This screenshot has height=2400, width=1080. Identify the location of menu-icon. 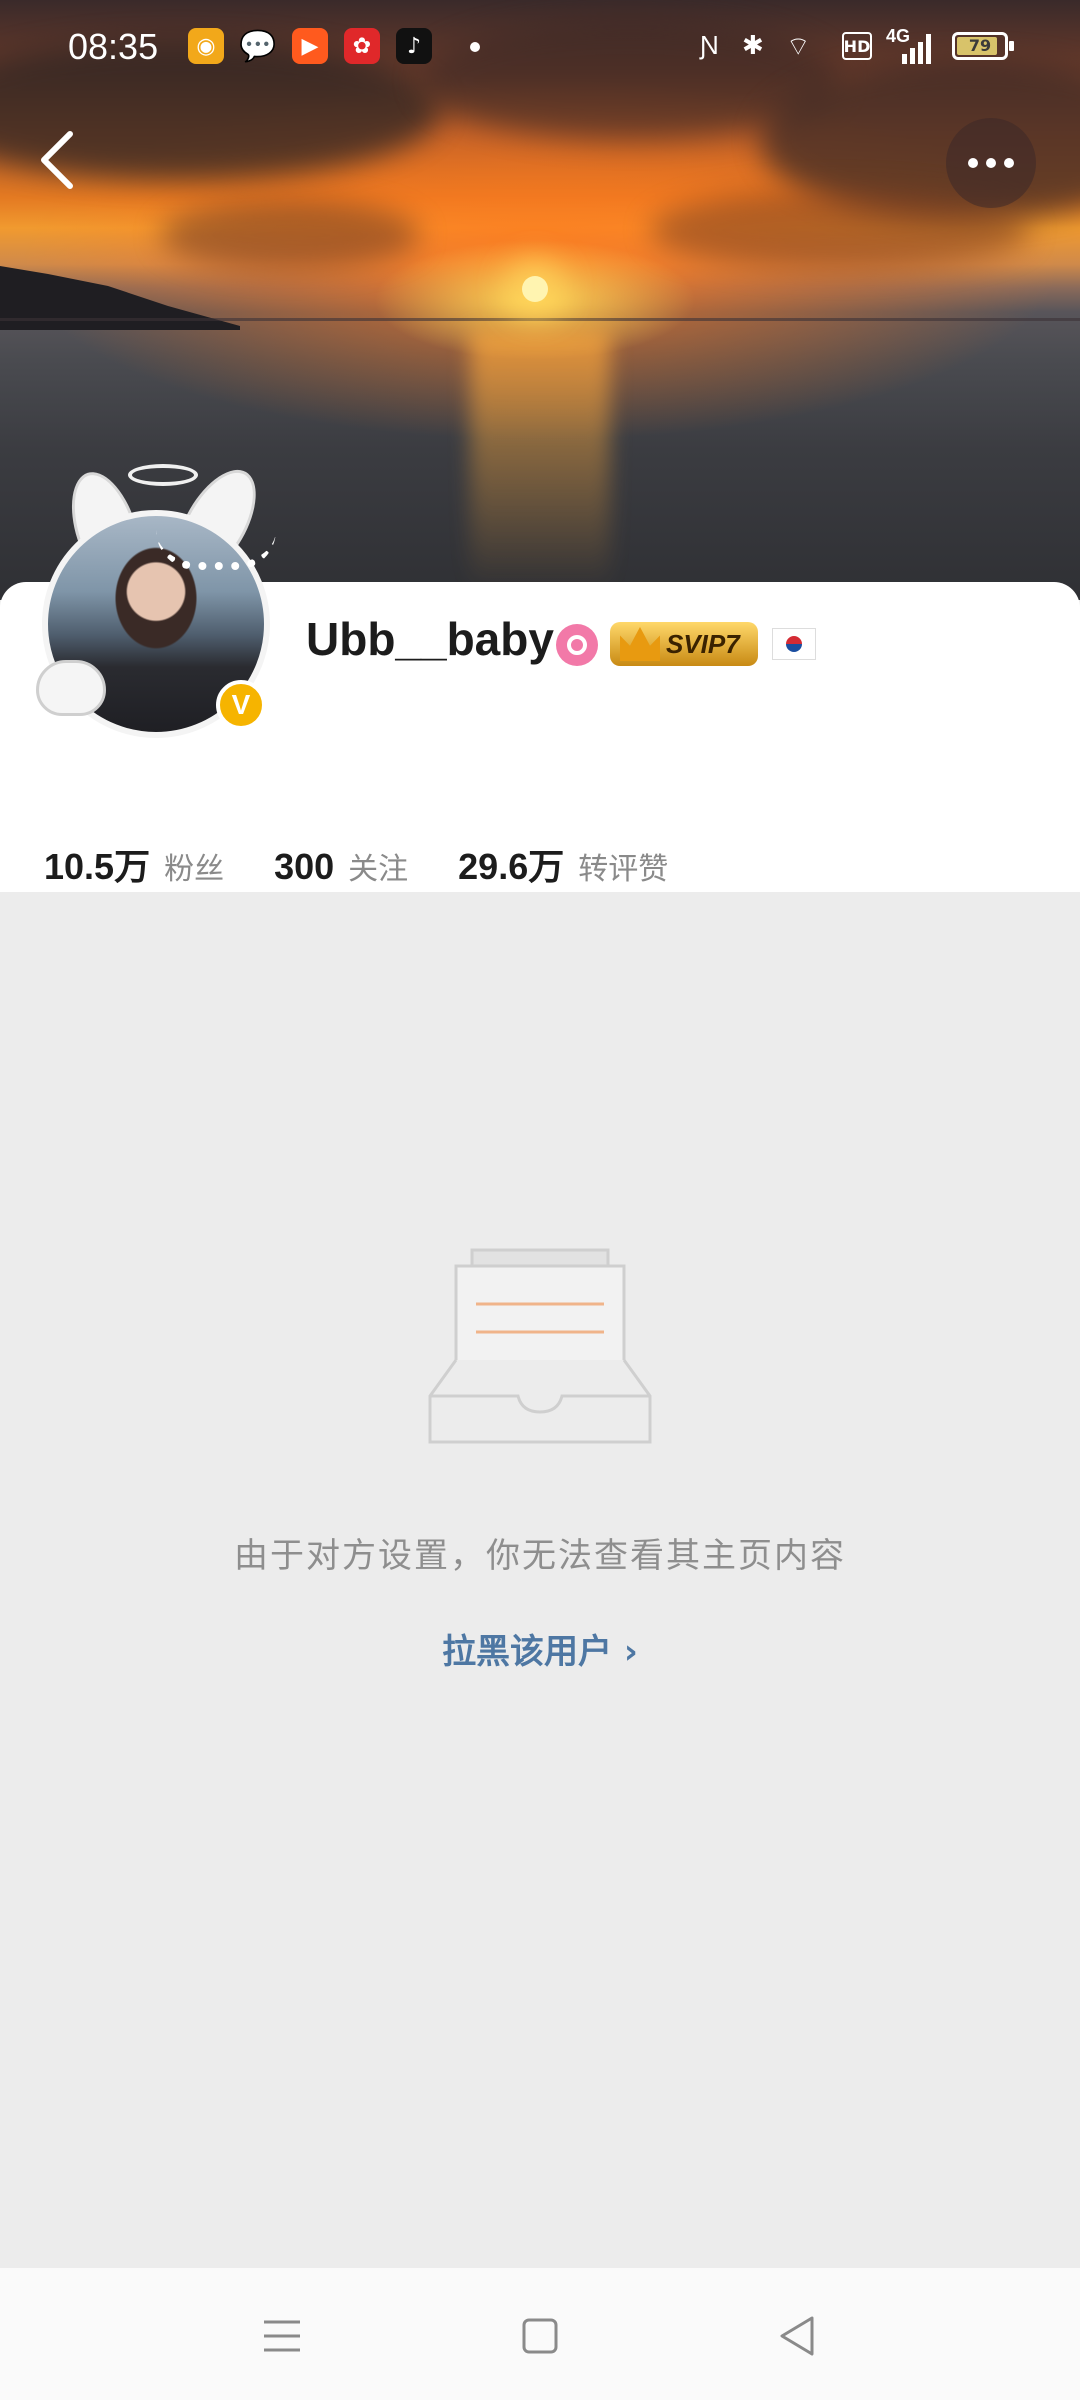
(282, 2336).